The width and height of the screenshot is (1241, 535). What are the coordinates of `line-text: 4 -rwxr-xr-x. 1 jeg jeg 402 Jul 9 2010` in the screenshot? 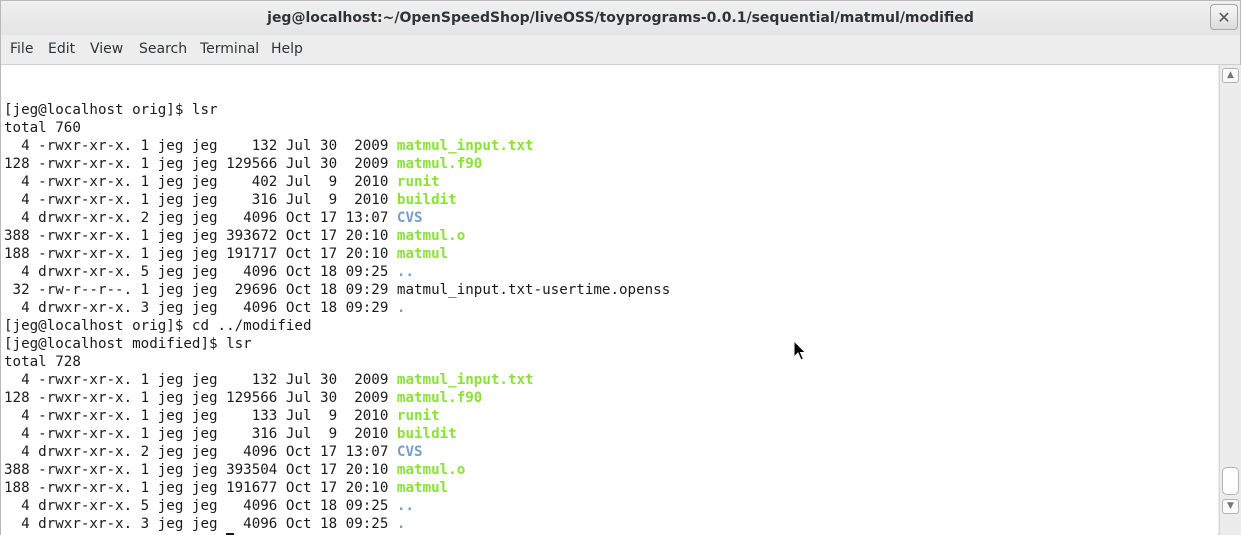 It's located at (200, 182).